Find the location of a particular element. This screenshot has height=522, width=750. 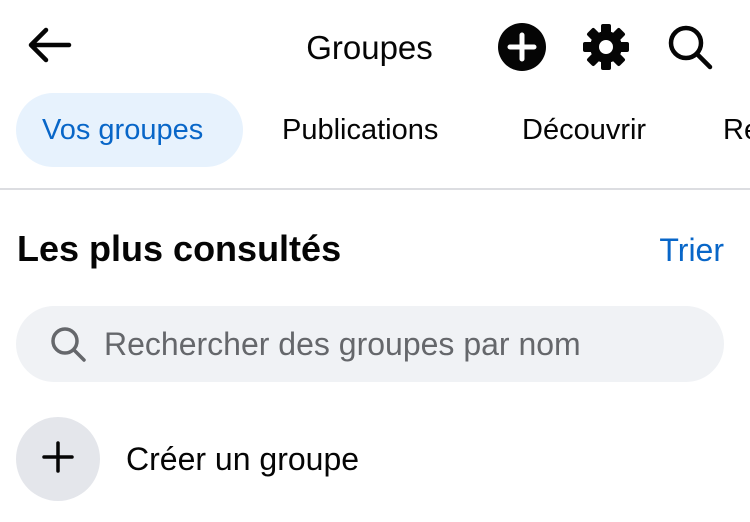

divider is located at coordinates (375, 189).